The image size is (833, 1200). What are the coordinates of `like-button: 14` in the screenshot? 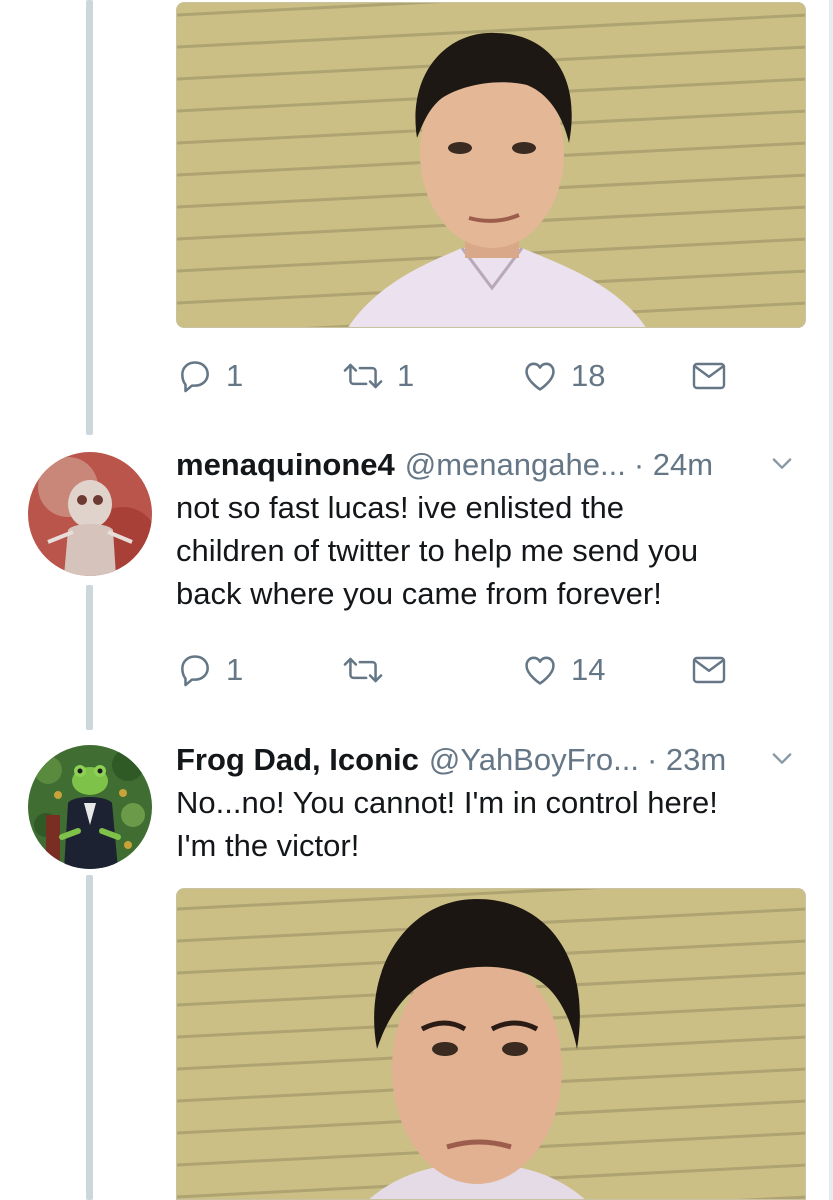 It's located at (563, 670).